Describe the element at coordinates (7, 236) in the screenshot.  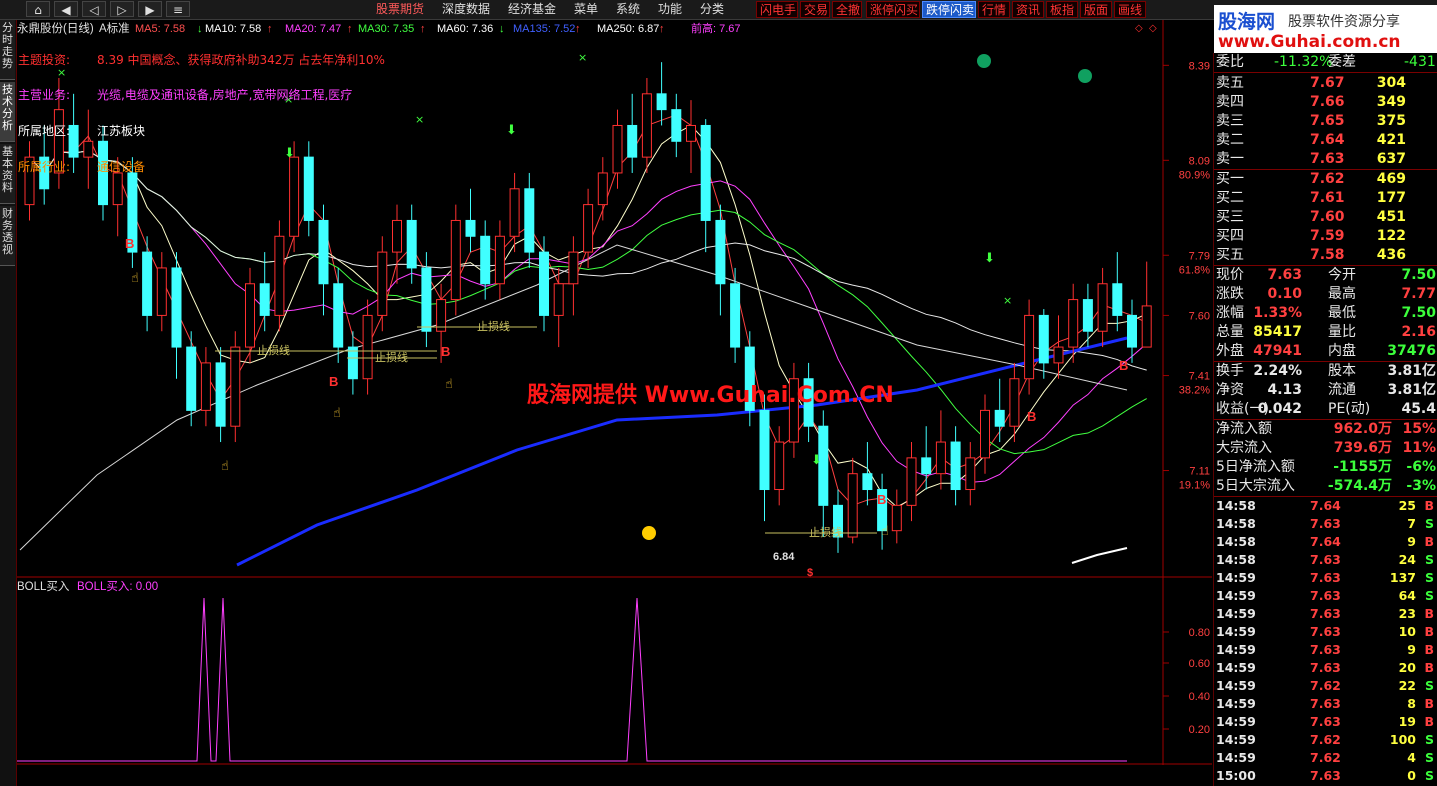
I see `left-tab-3: 财务透视` at that location.